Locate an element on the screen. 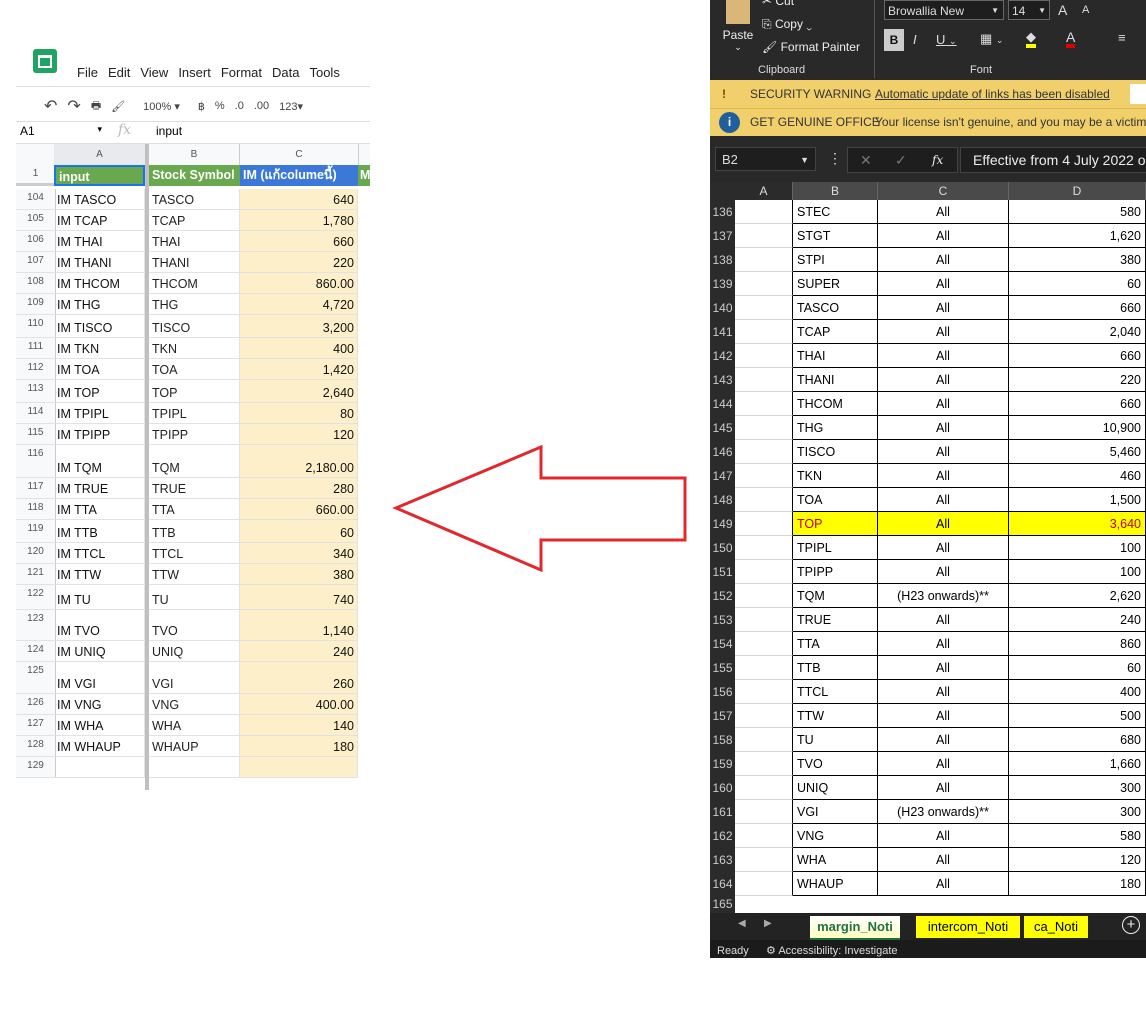 The height and width of the screenshot is (1035, 1146). cell-symbol: VNG is located at coordinates (835, 836).